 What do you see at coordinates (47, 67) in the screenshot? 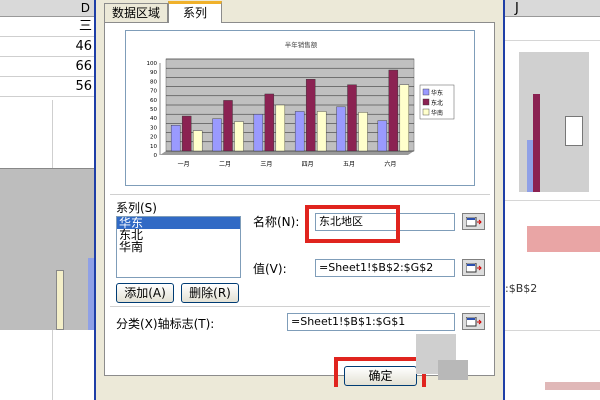
I see `sheet-cell: 66` at bounding box center [47, 67].